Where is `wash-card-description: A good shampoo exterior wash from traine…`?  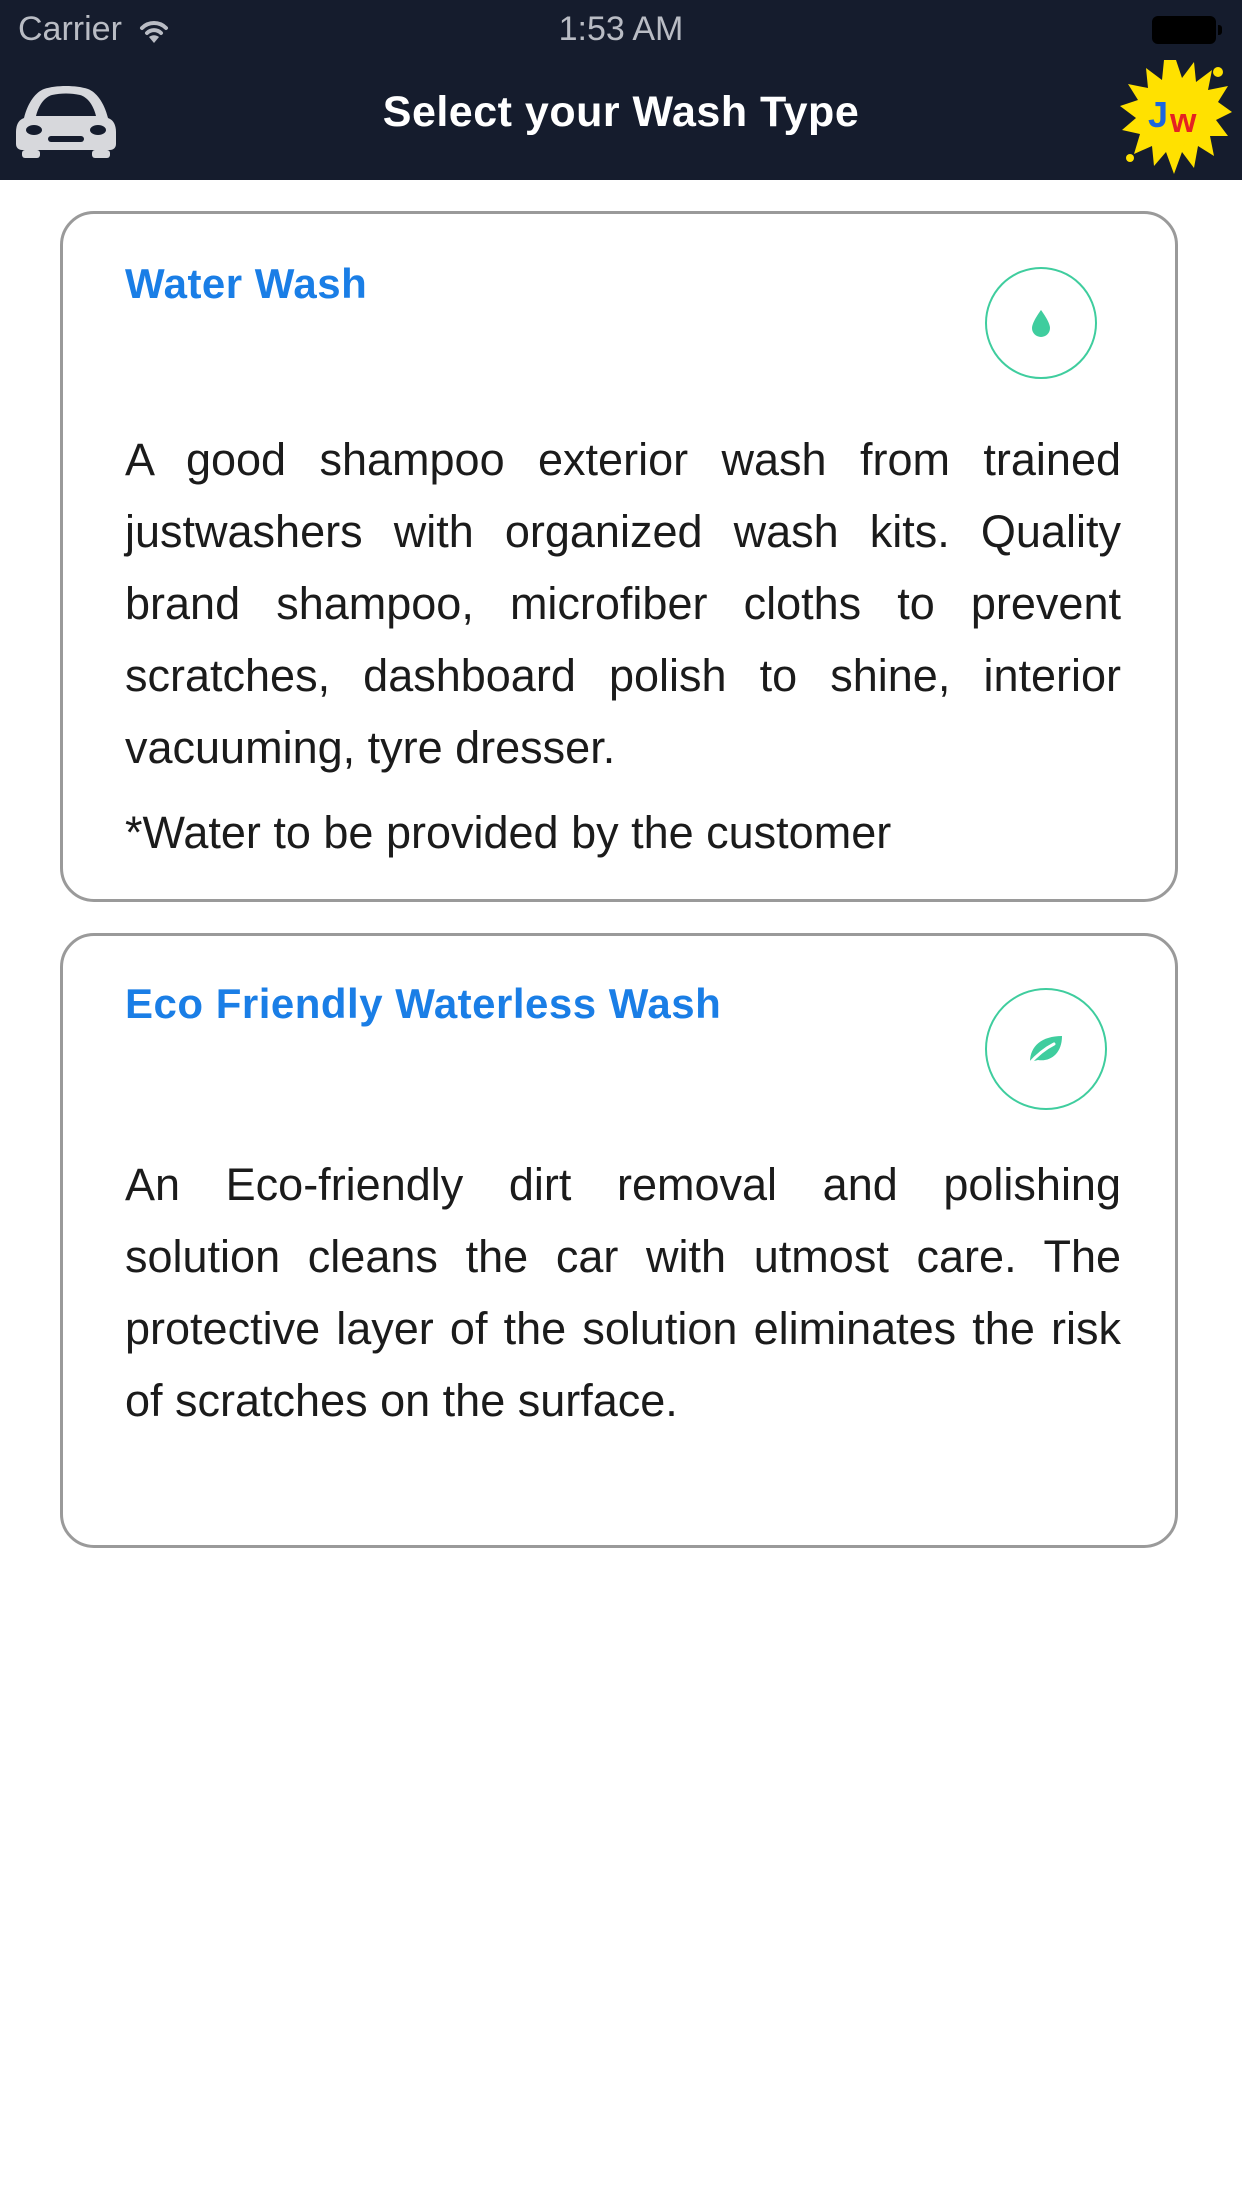 wash-card-description: A good shampoo exterior wash from traine… is located at coordinates (623, 603).